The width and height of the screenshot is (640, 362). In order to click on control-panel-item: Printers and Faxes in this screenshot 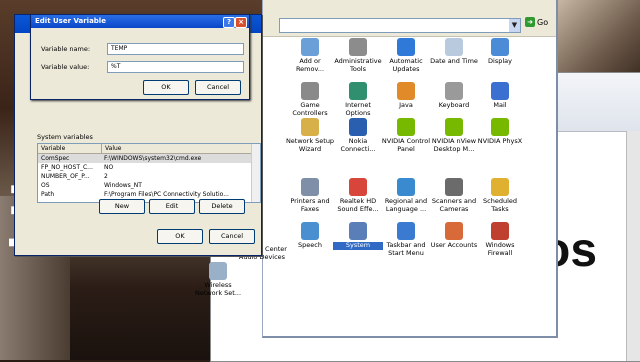, I will do `click(310, 195)`.